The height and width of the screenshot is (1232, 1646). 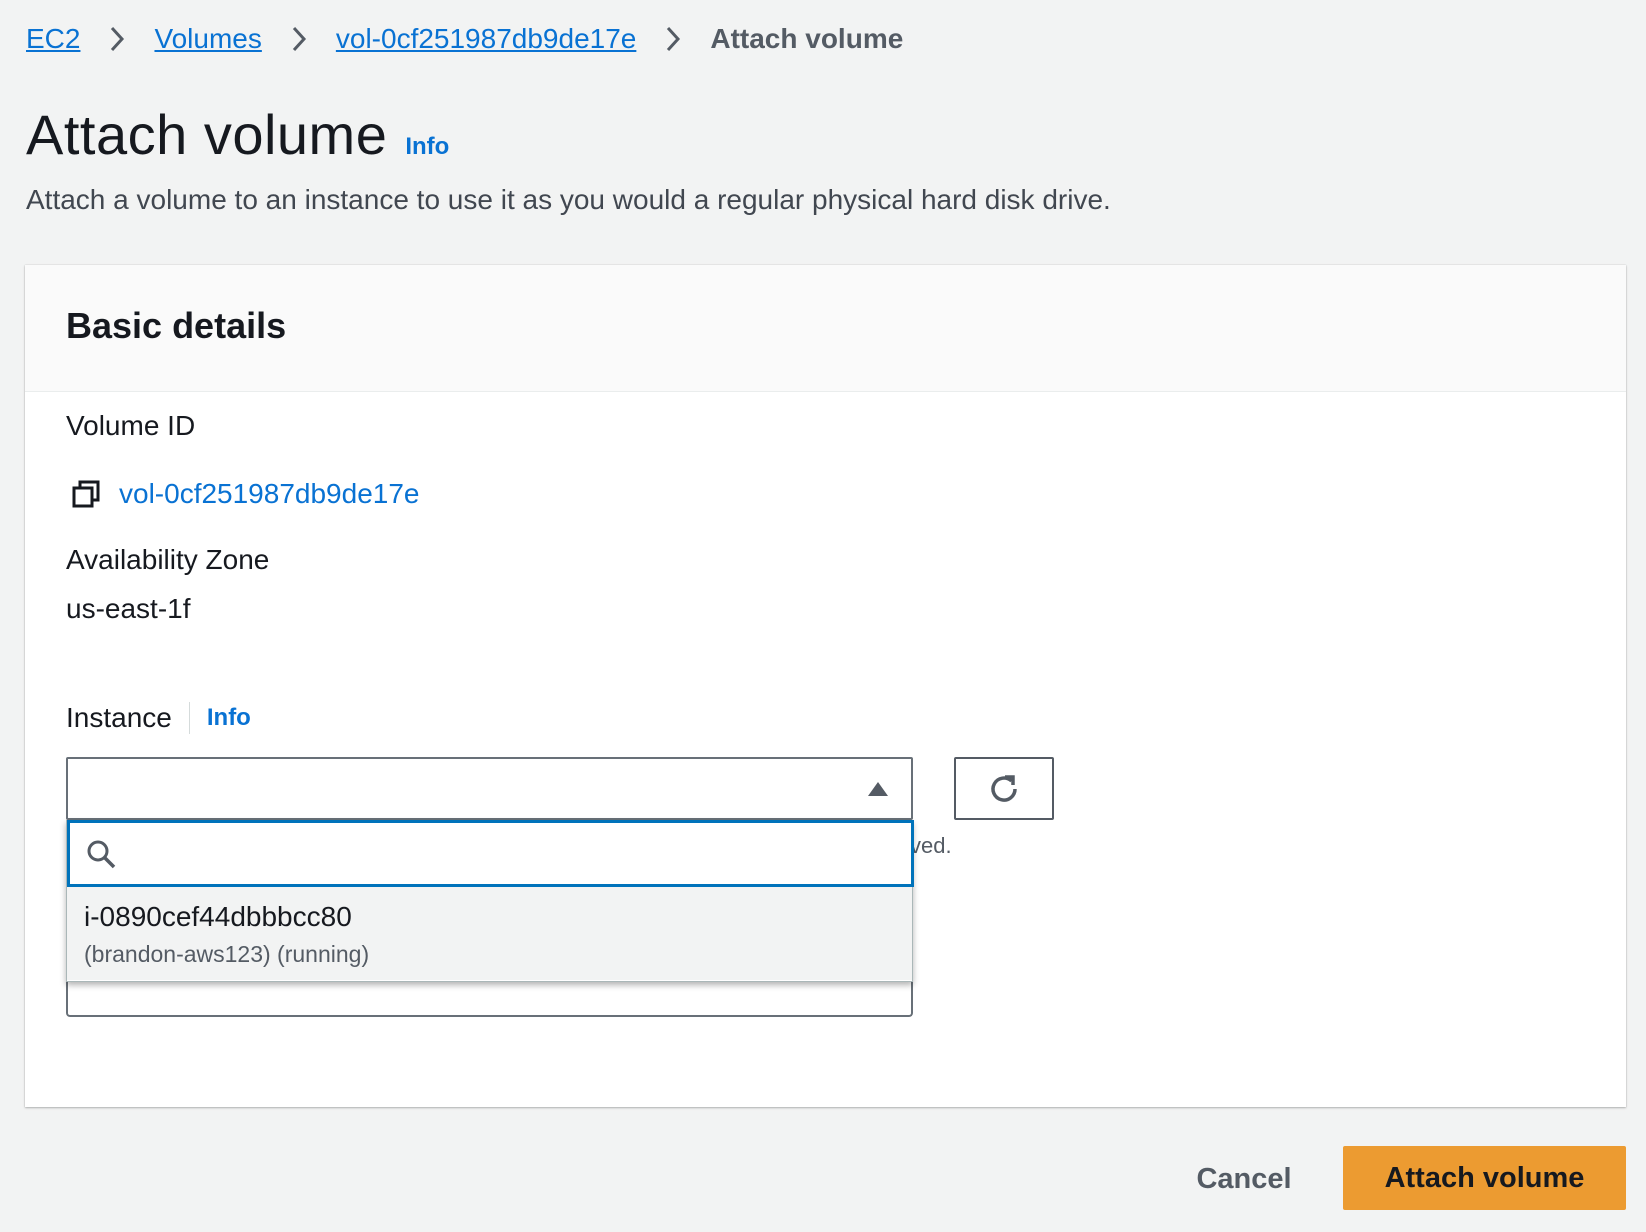 What do you see at coordinates (86, 494) in the screenshot?
I see `copy-icon` at bounding box center [86, 494].